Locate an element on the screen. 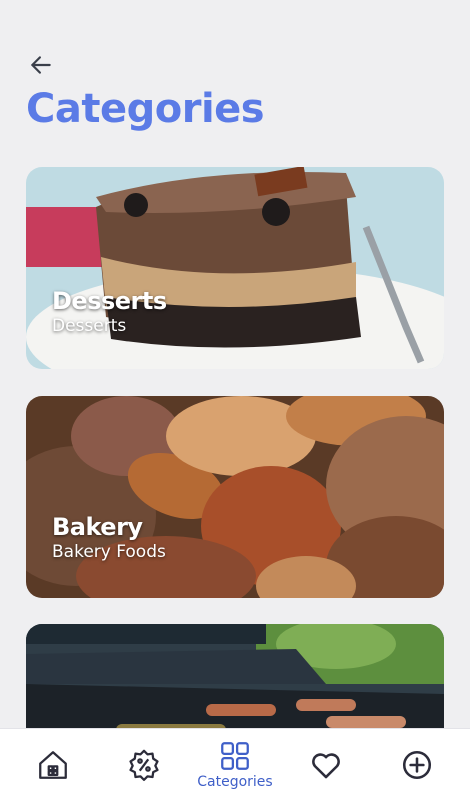  nav-discounts is located at coordinates (144, 764).